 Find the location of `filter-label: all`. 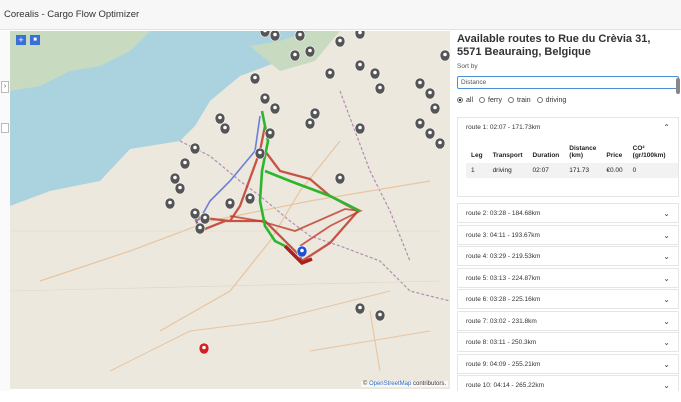

filter-label: all is located at coordinates (470, 100).